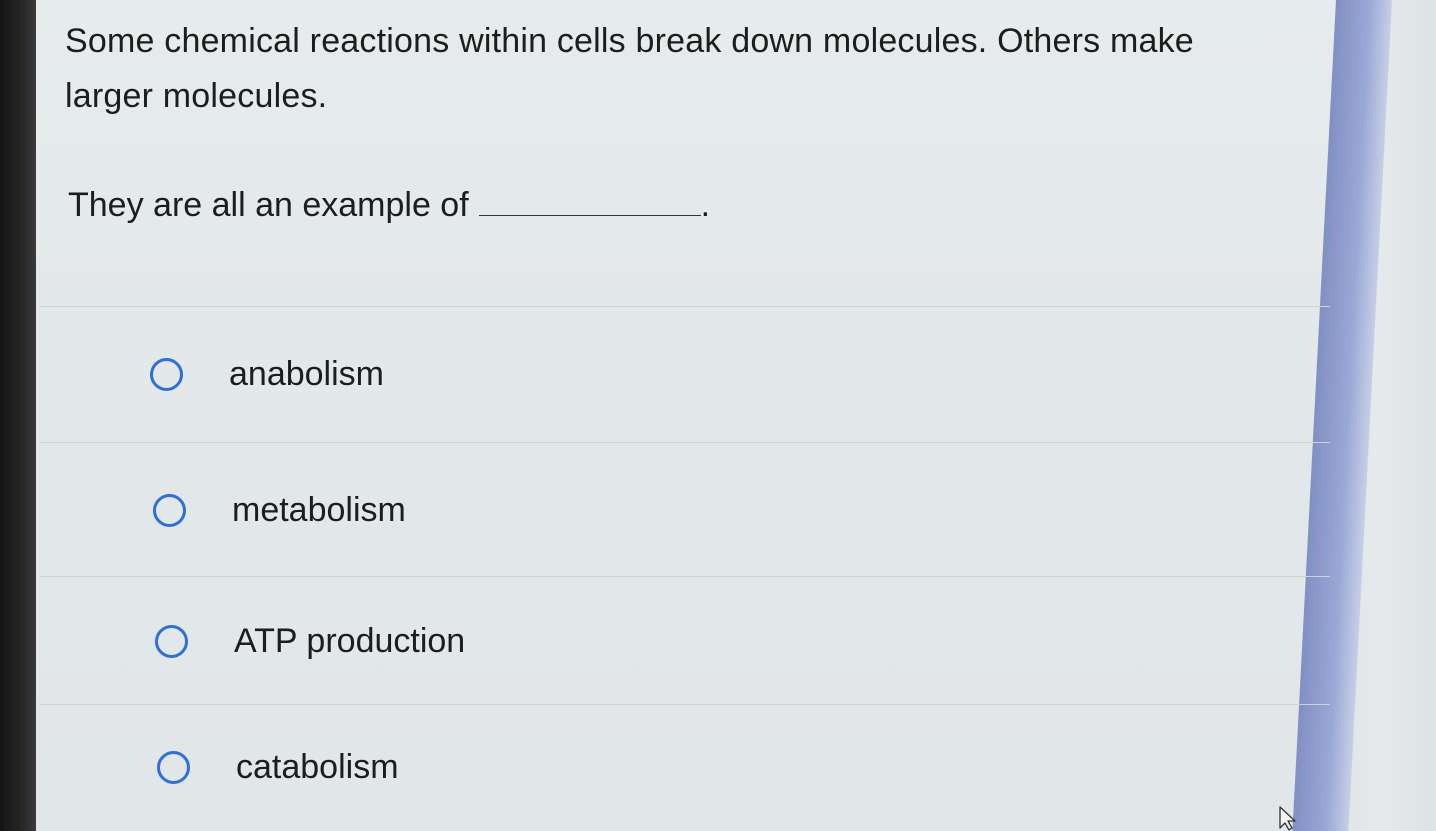 The image size is (1436, 831). I want to click on answer-option-anabolism: anabolism, so click(267, 374).